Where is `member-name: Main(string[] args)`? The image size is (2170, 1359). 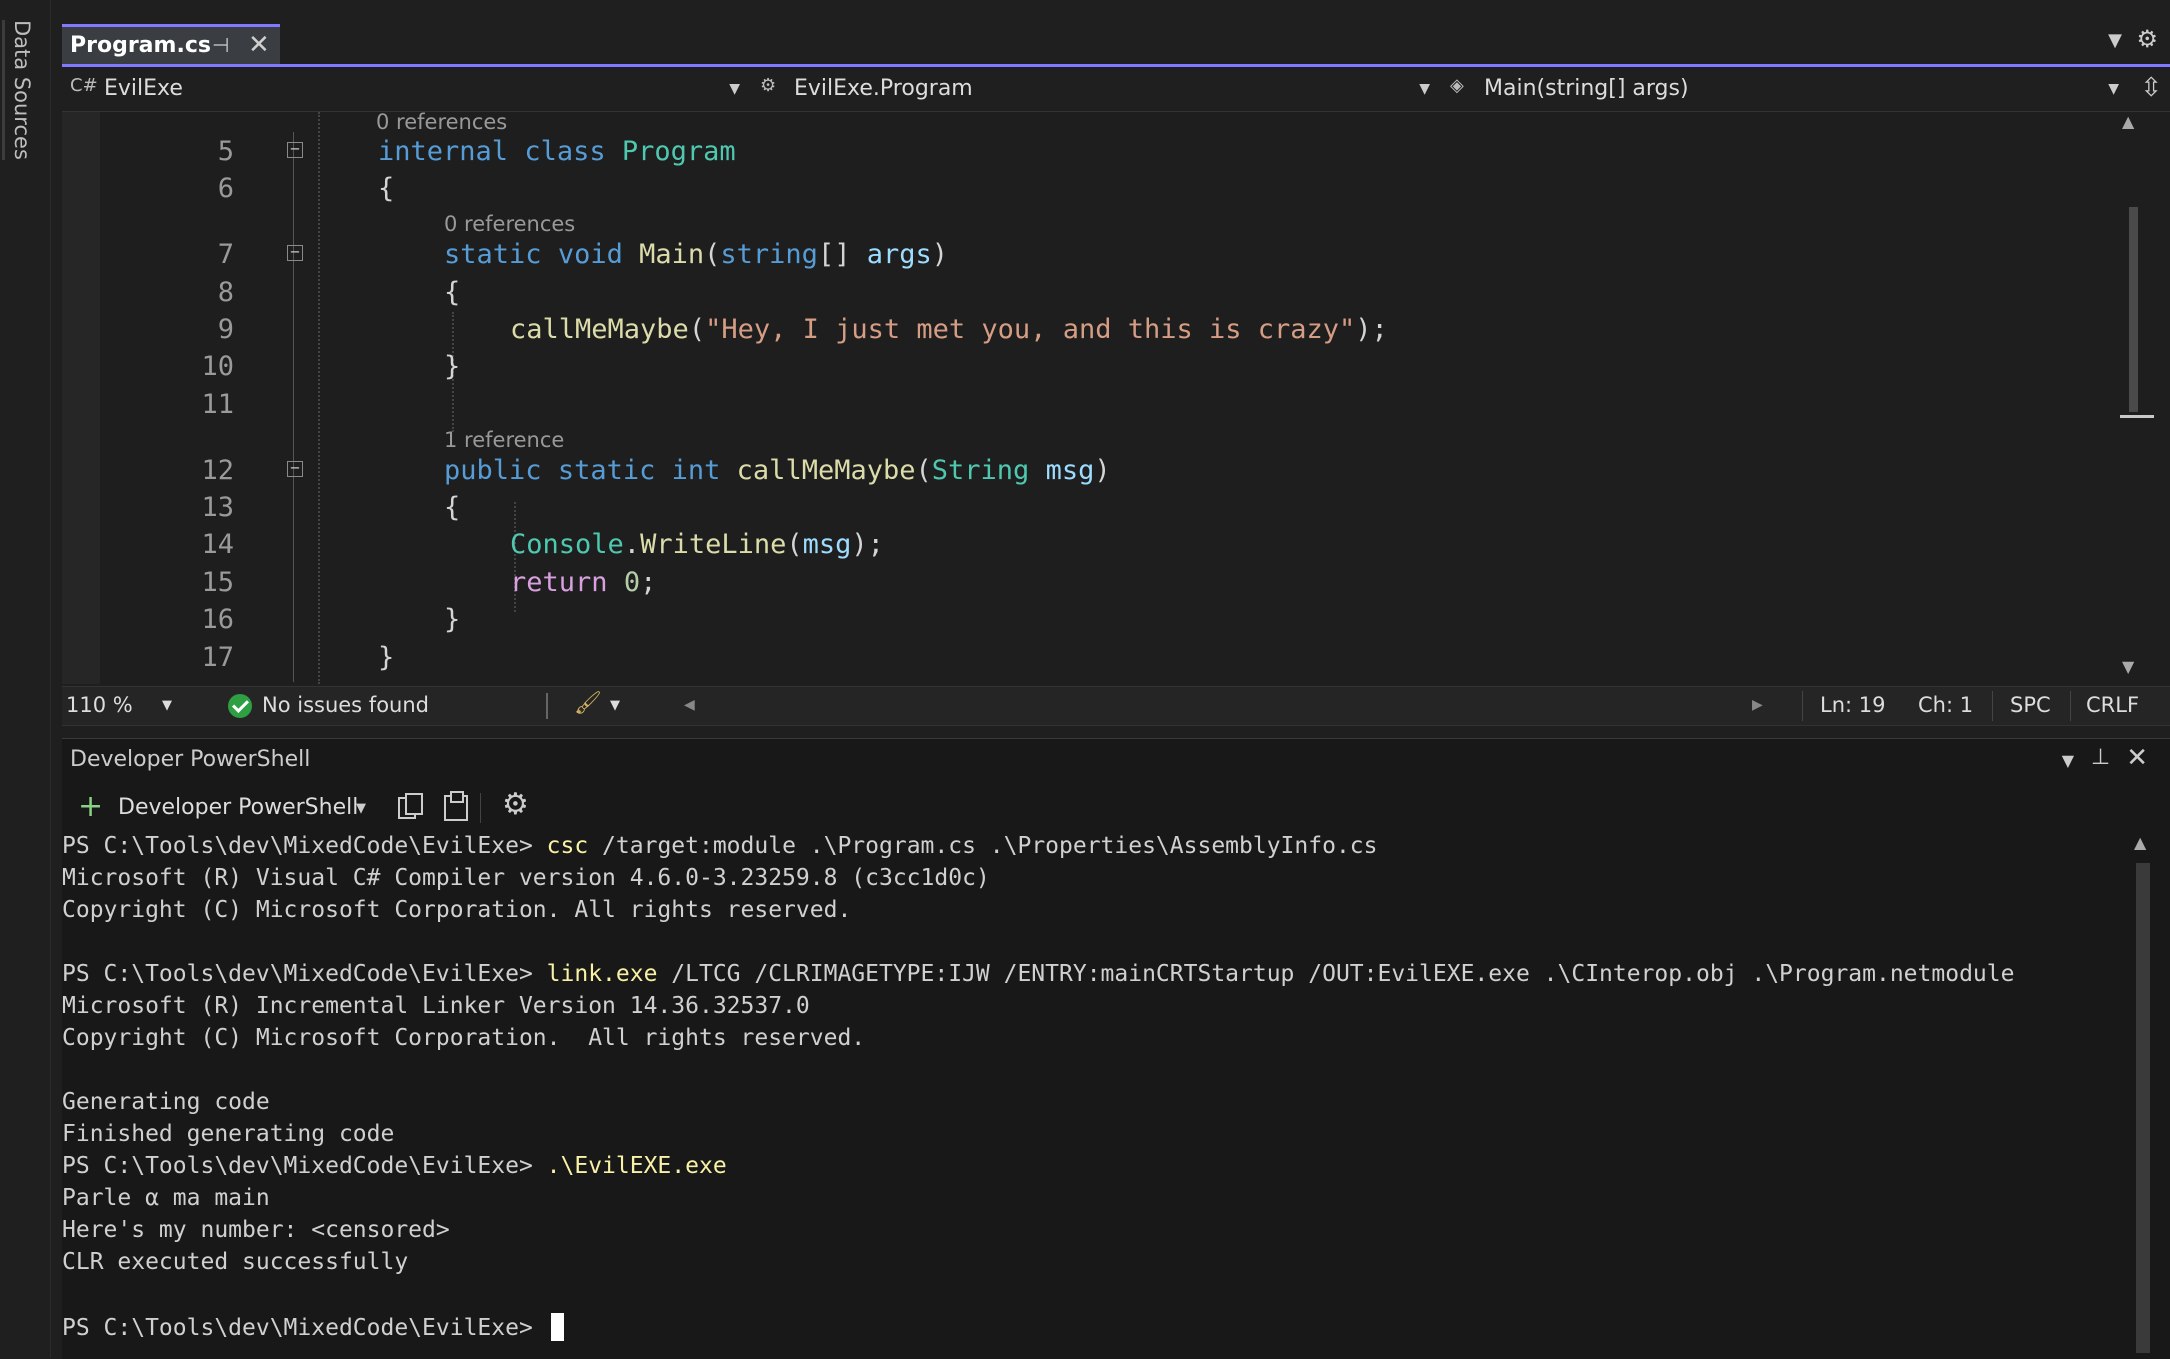
member-name: Main(string[] args) is located at coordinates (1586, 88).